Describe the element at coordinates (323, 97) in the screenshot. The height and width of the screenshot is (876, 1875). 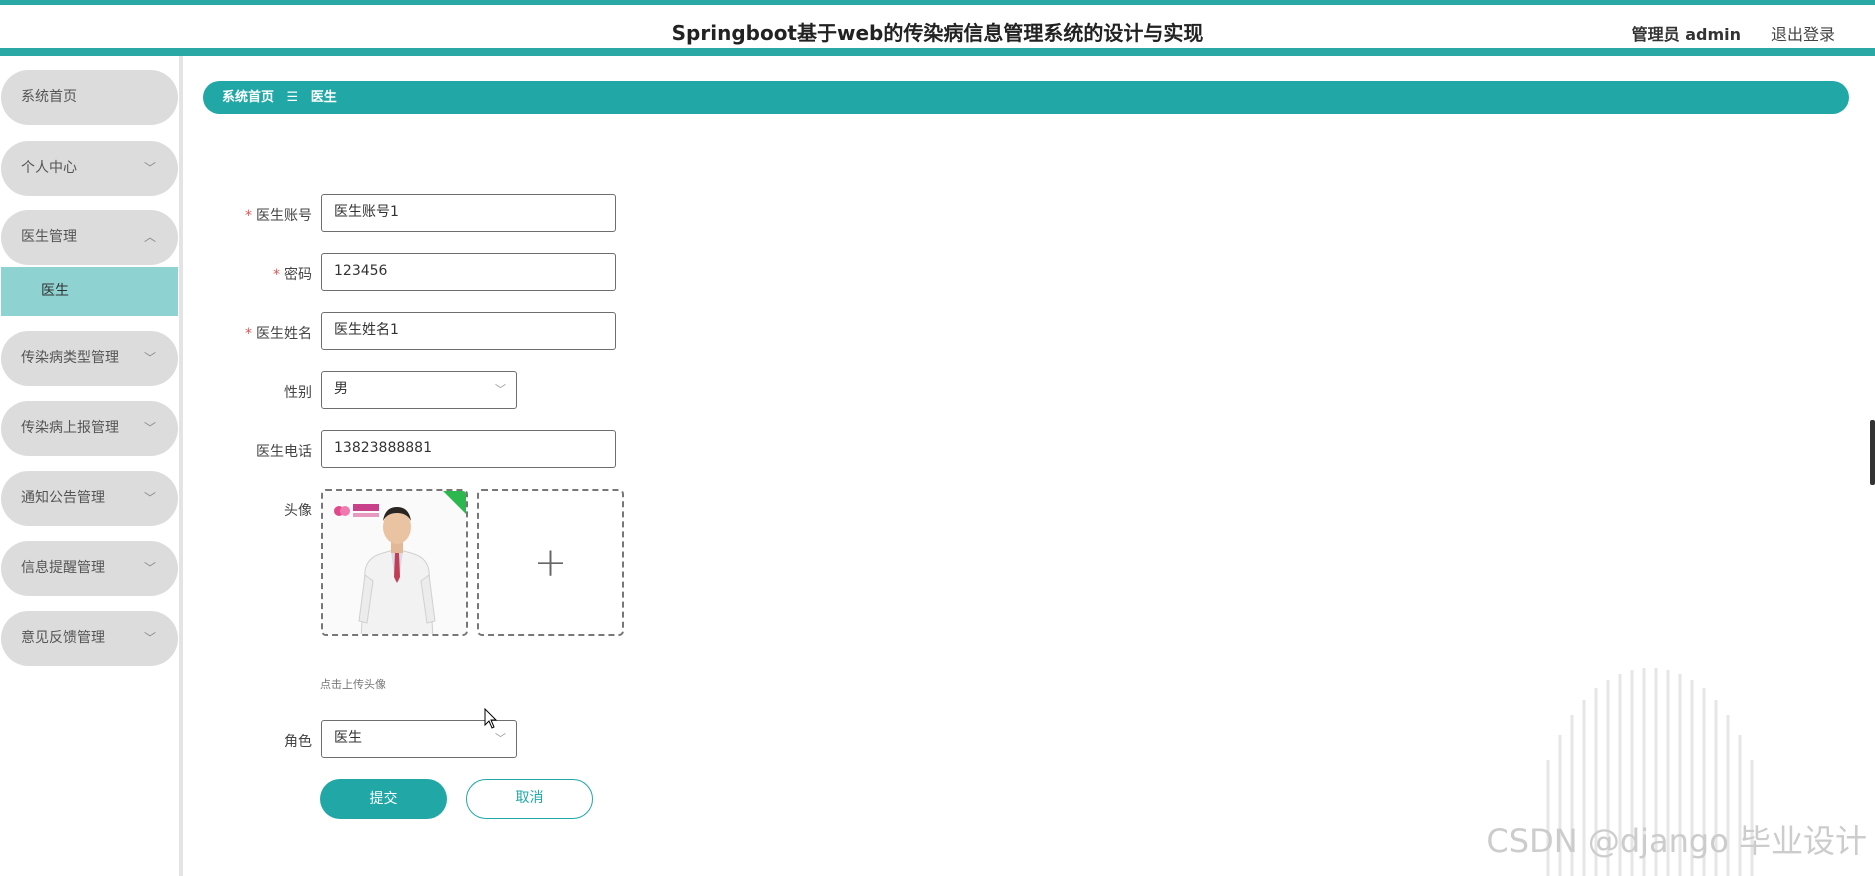
I see `breadcrumb-current: 医生` at that location.